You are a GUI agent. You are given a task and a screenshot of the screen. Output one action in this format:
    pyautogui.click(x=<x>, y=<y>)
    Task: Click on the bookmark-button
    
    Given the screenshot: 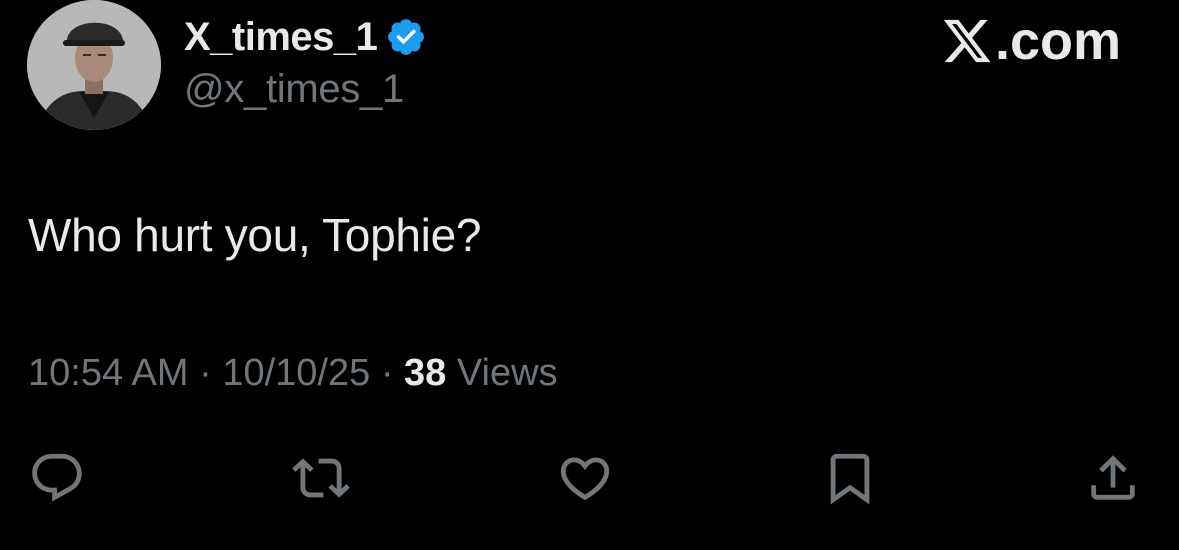 What is the action you would take?
    pyautogui.click(x=850, y=478)
    